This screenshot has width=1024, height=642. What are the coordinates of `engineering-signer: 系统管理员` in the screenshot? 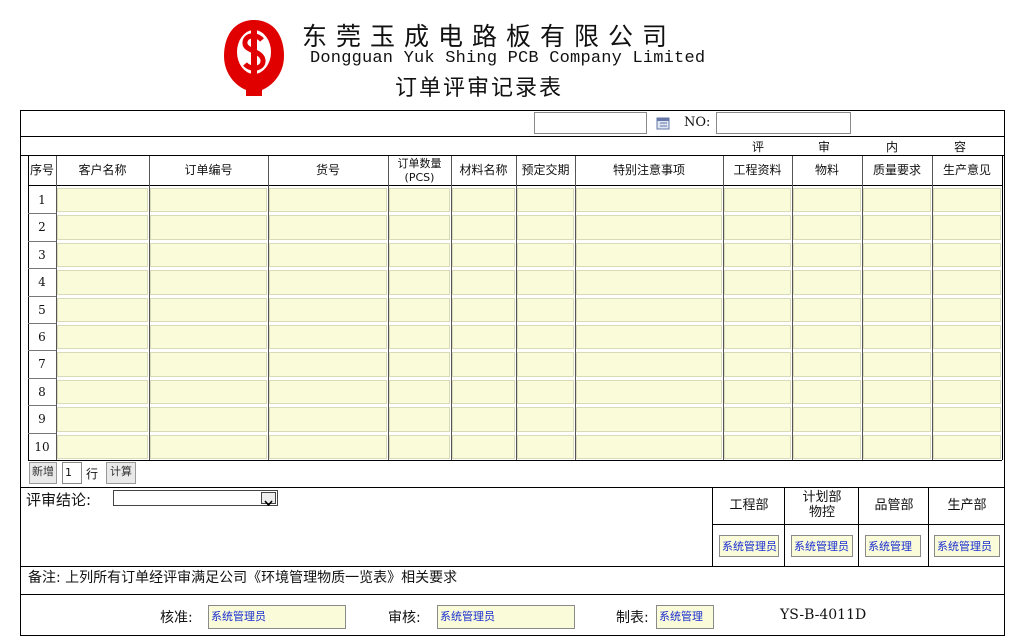 It's located at (749, 546).